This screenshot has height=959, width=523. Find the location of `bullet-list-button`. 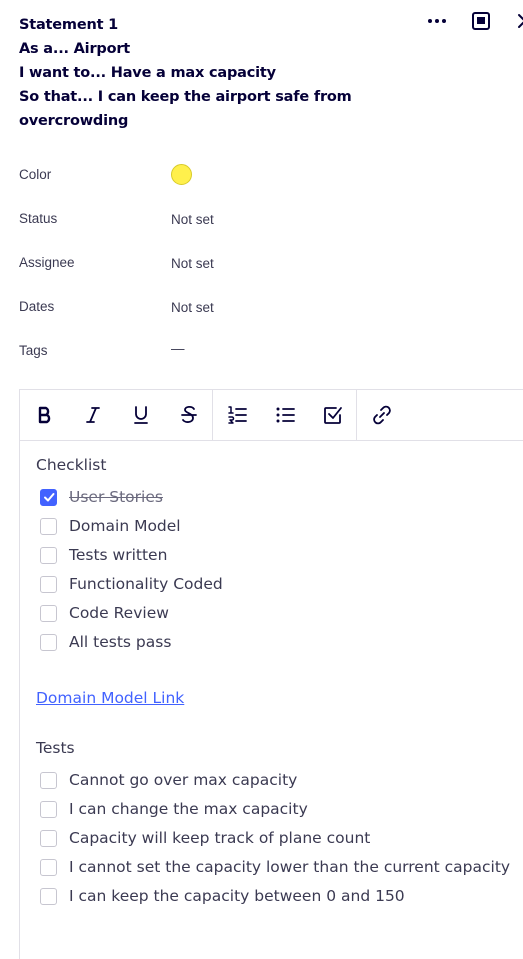

bullet-list-button is located at coordinates (285, 415).